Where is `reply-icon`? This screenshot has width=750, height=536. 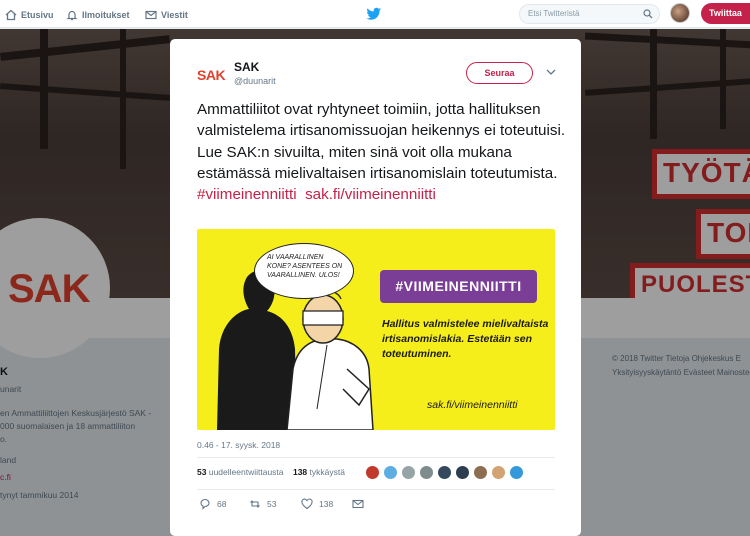
reply-icon is located at coordinates (205, 504).